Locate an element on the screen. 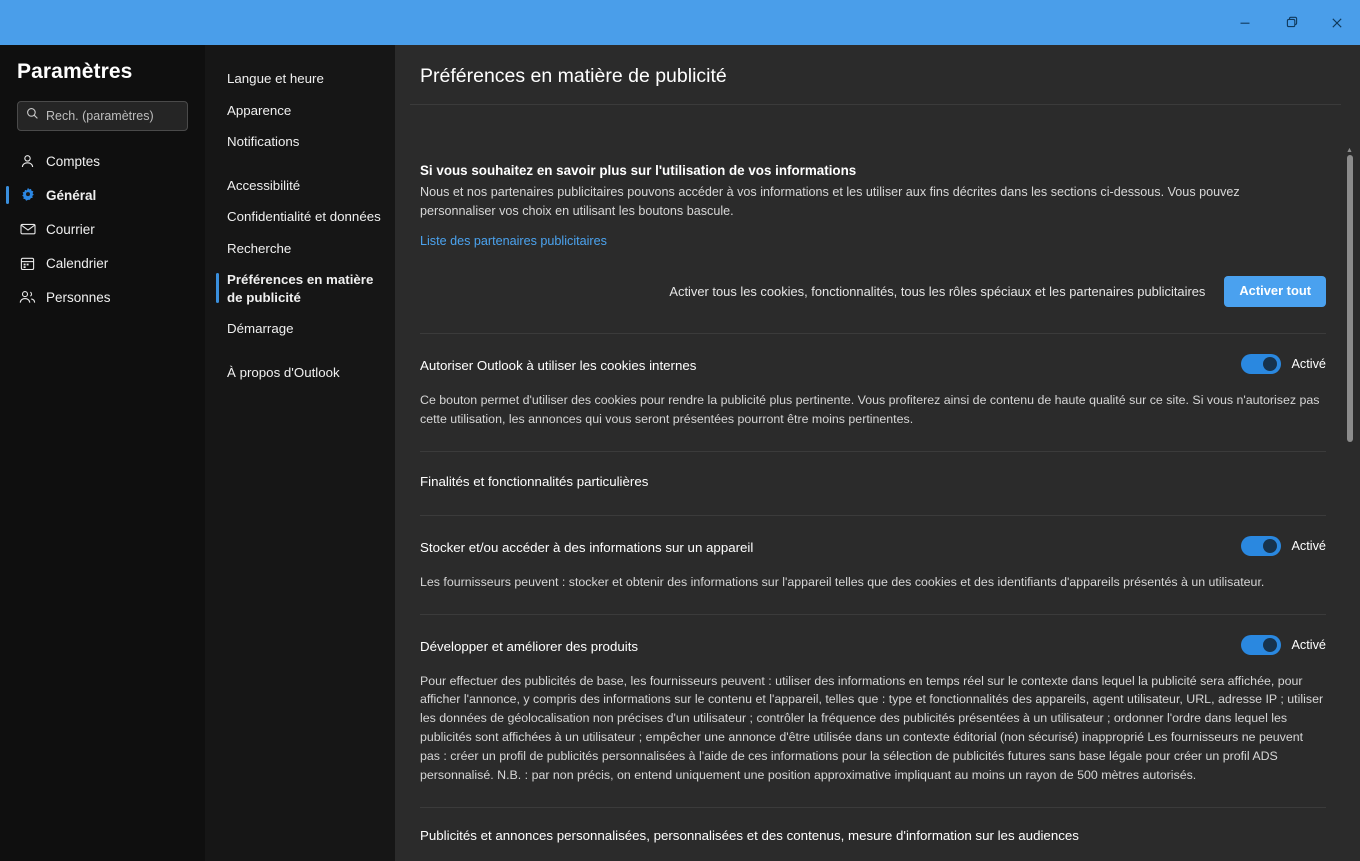  sidebar-item-label: Personnes is located at coordinates (78, 297).